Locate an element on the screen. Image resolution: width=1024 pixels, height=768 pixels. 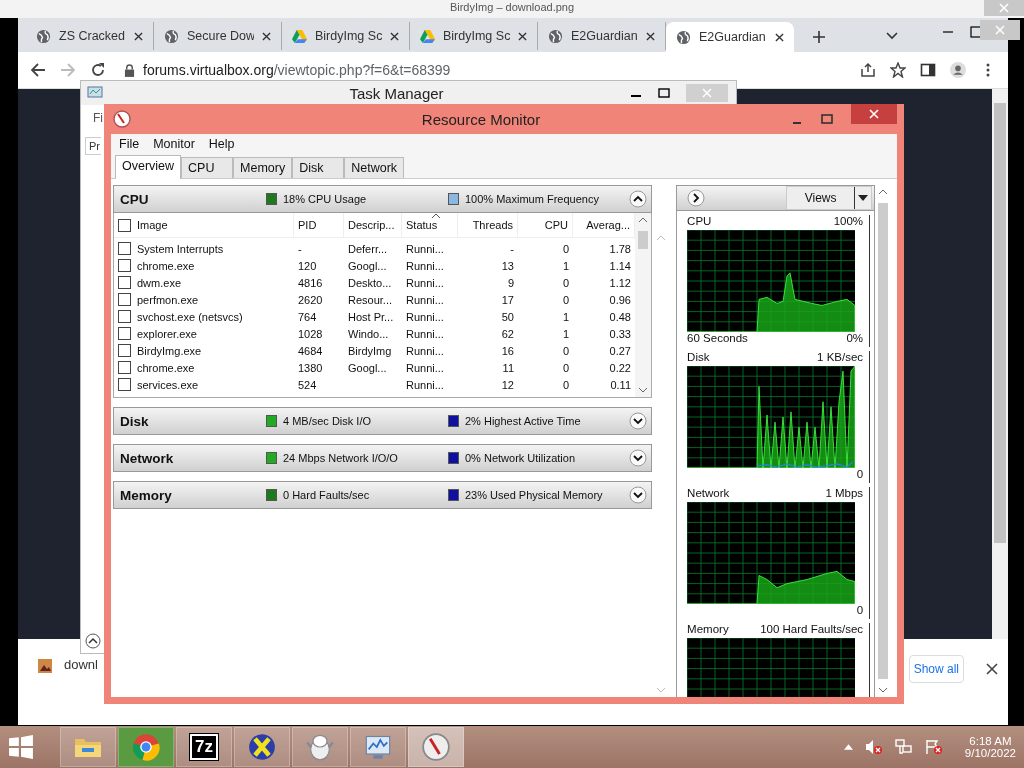
tab: Disk is located at coordinates (318, 167).